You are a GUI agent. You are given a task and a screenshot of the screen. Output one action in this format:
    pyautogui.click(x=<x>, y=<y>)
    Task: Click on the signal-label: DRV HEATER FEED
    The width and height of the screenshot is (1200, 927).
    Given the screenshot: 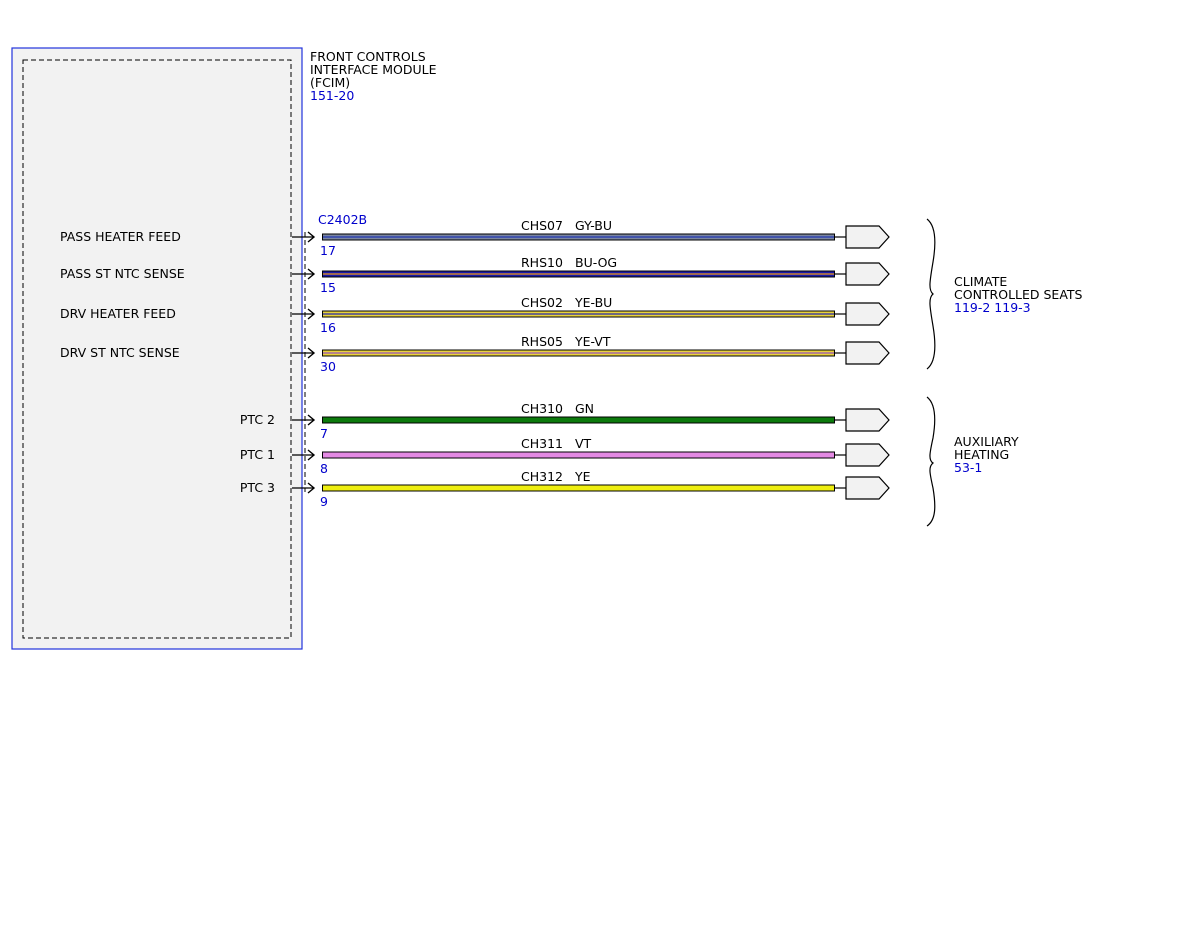 What is the action you would take?
    pyautogui.click(x=118, y=313)
    